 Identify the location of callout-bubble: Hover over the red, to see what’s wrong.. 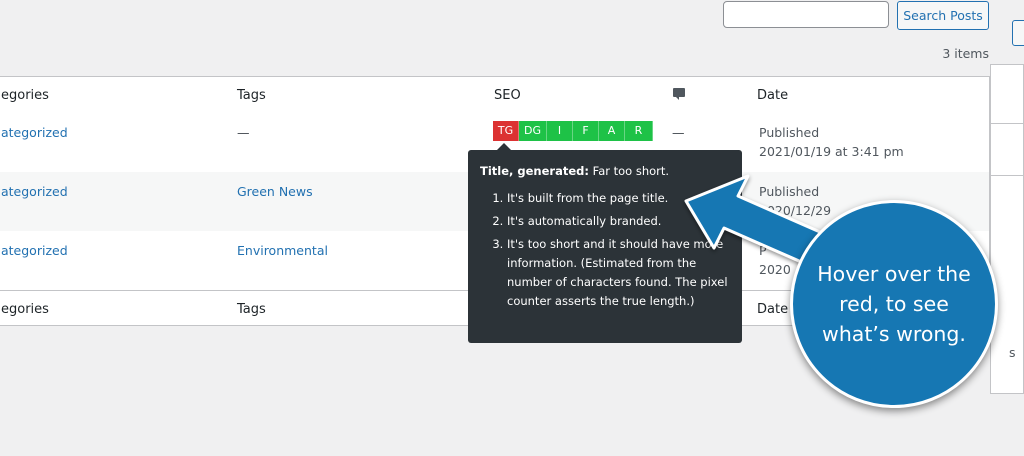
(894, 304).